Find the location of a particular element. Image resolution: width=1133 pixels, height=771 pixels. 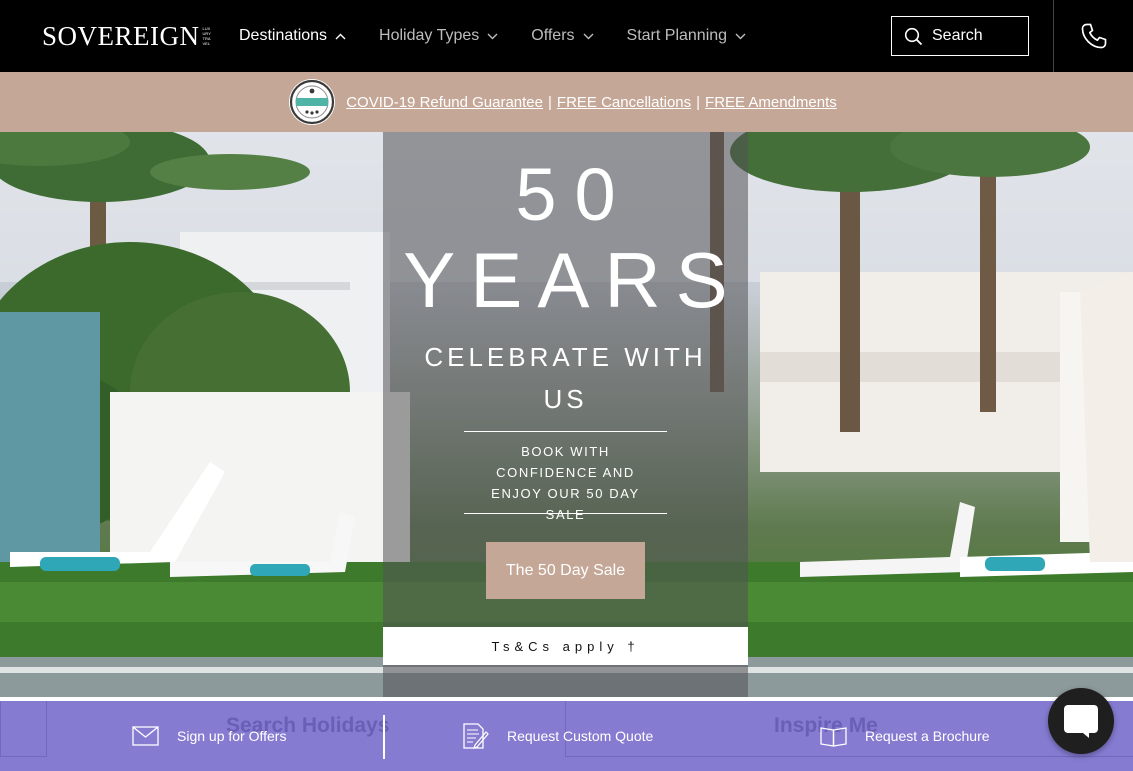

hero-title-word: YEARS is located at coordinates (573, 280).